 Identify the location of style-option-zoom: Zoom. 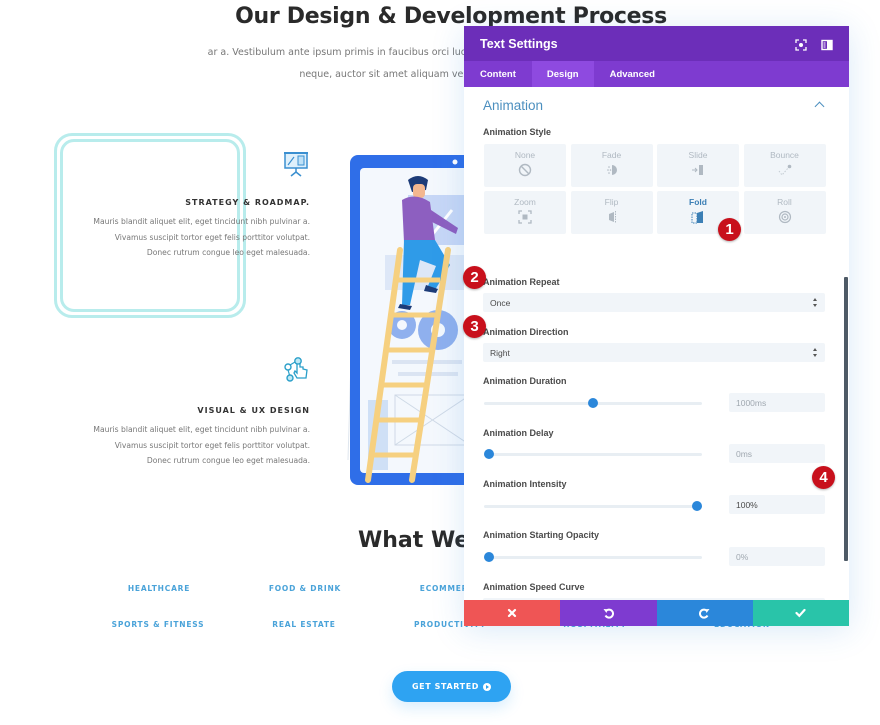
(525, 212).